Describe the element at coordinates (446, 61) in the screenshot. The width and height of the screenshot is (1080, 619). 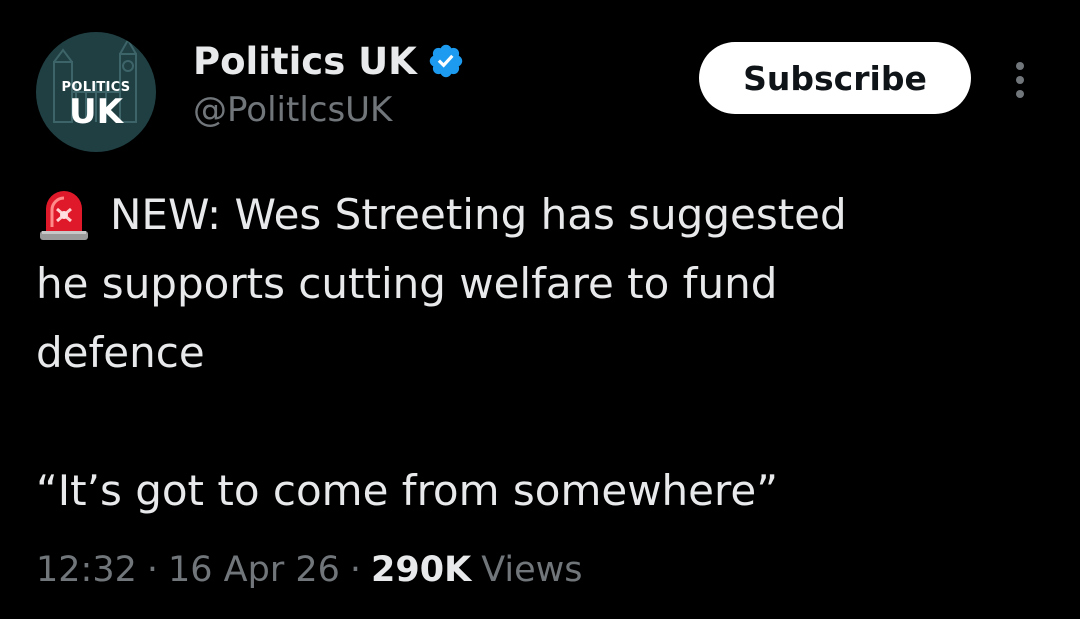
I see `verified-badge-icon` at that location.